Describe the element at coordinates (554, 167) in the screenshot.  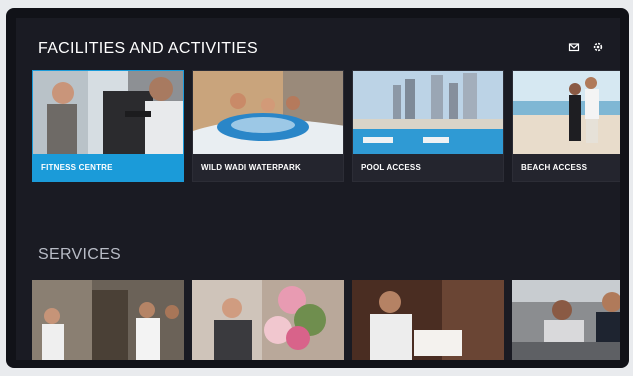
I see `tile-label: BEACH ACCESS` at that location.